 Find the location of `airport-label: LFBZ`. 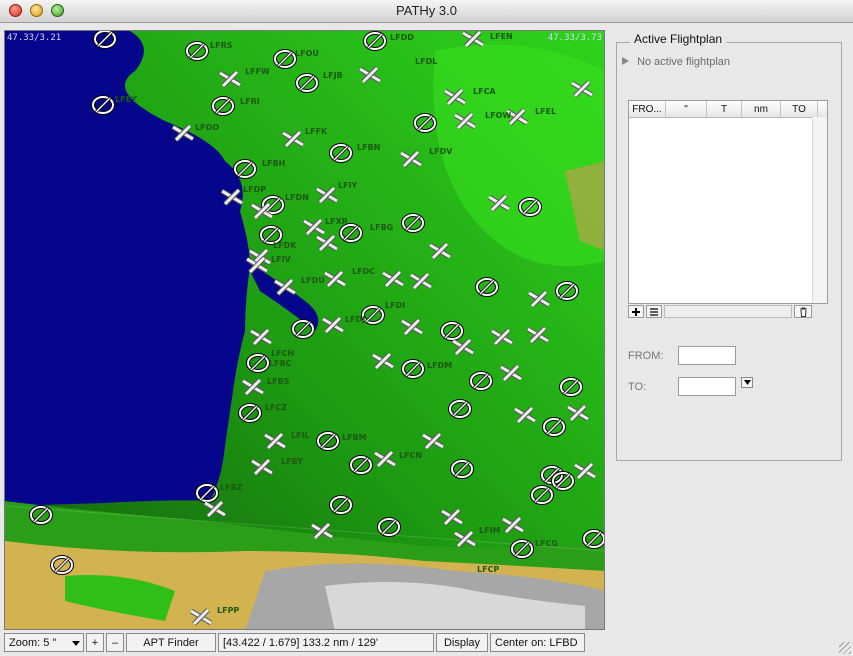

airport-label: LFBZ is located at coordinates (231, 487).